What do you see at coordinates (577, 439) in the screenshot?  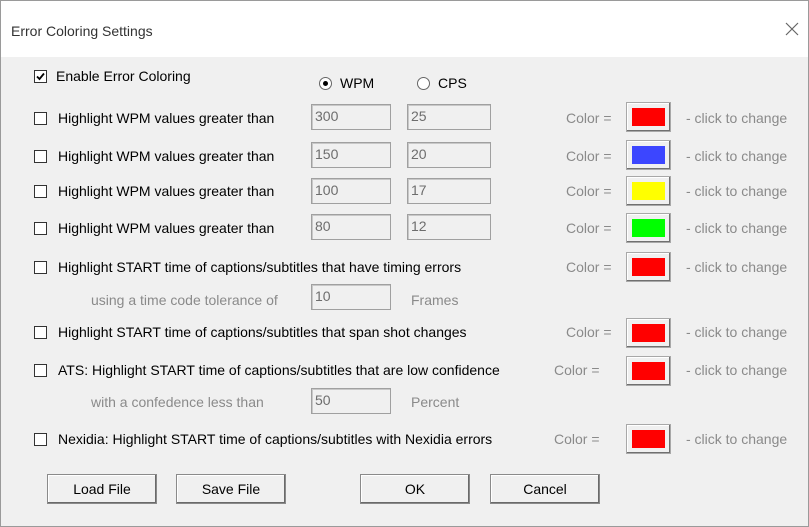 I see `nexidia-color-label: Color =` at bounding box center [577, 439].